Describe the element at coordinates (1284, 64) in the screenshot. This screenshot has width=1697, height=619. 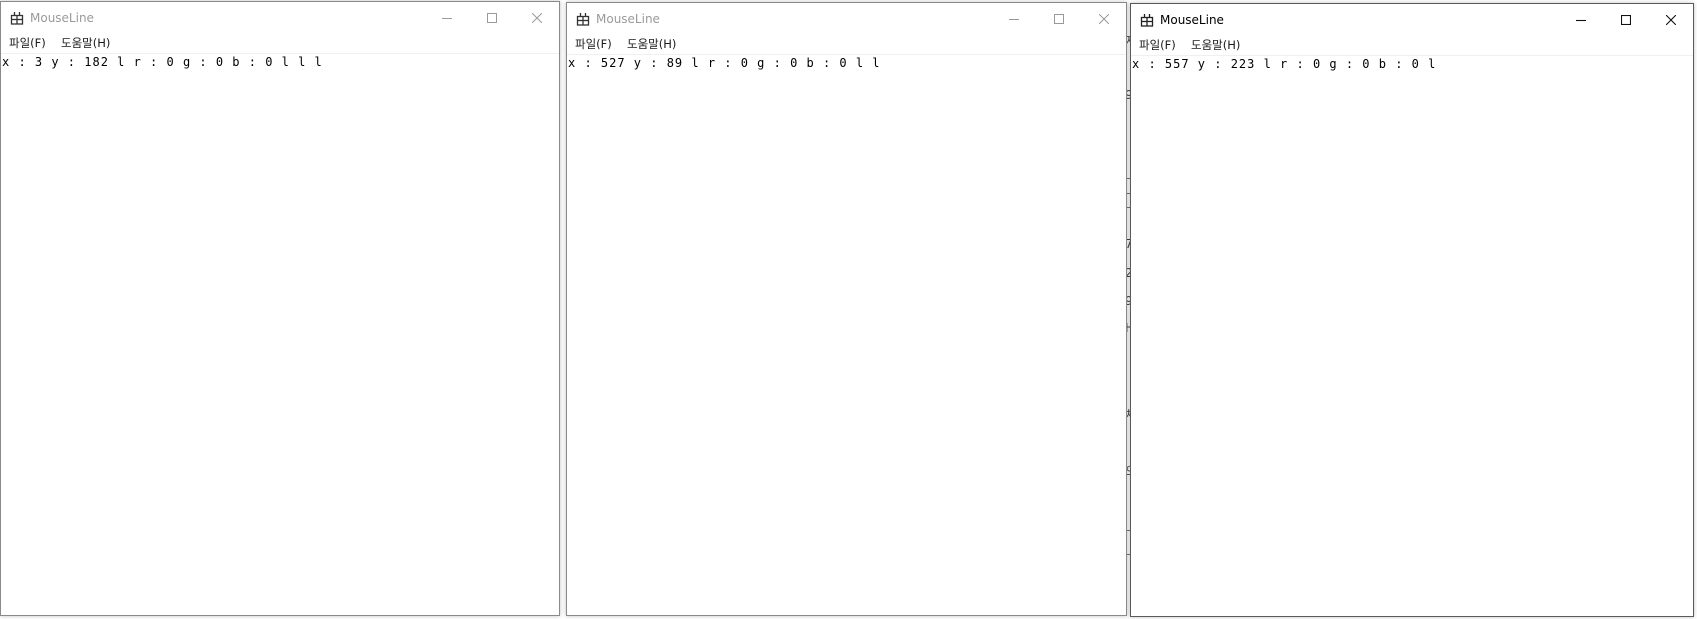
I see `mouse-status-text: x : 557 y : 223 l r : 0 g : 0 b : 0 l` at that location.